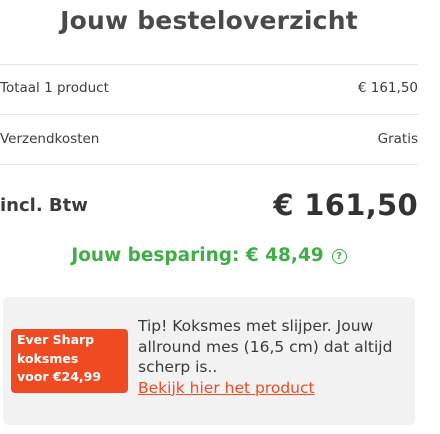 Image resolution: width=440 pixels, height=434 pixels. Describe the element at coordinates (387, 88) in the screenshot. I see `subtotal-value: € 161,50` at that location.